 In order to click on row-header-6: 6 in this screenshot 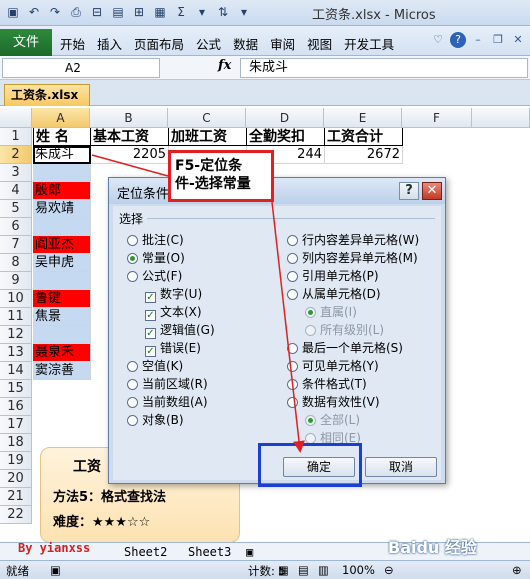, I will do `click(16, 227)`.